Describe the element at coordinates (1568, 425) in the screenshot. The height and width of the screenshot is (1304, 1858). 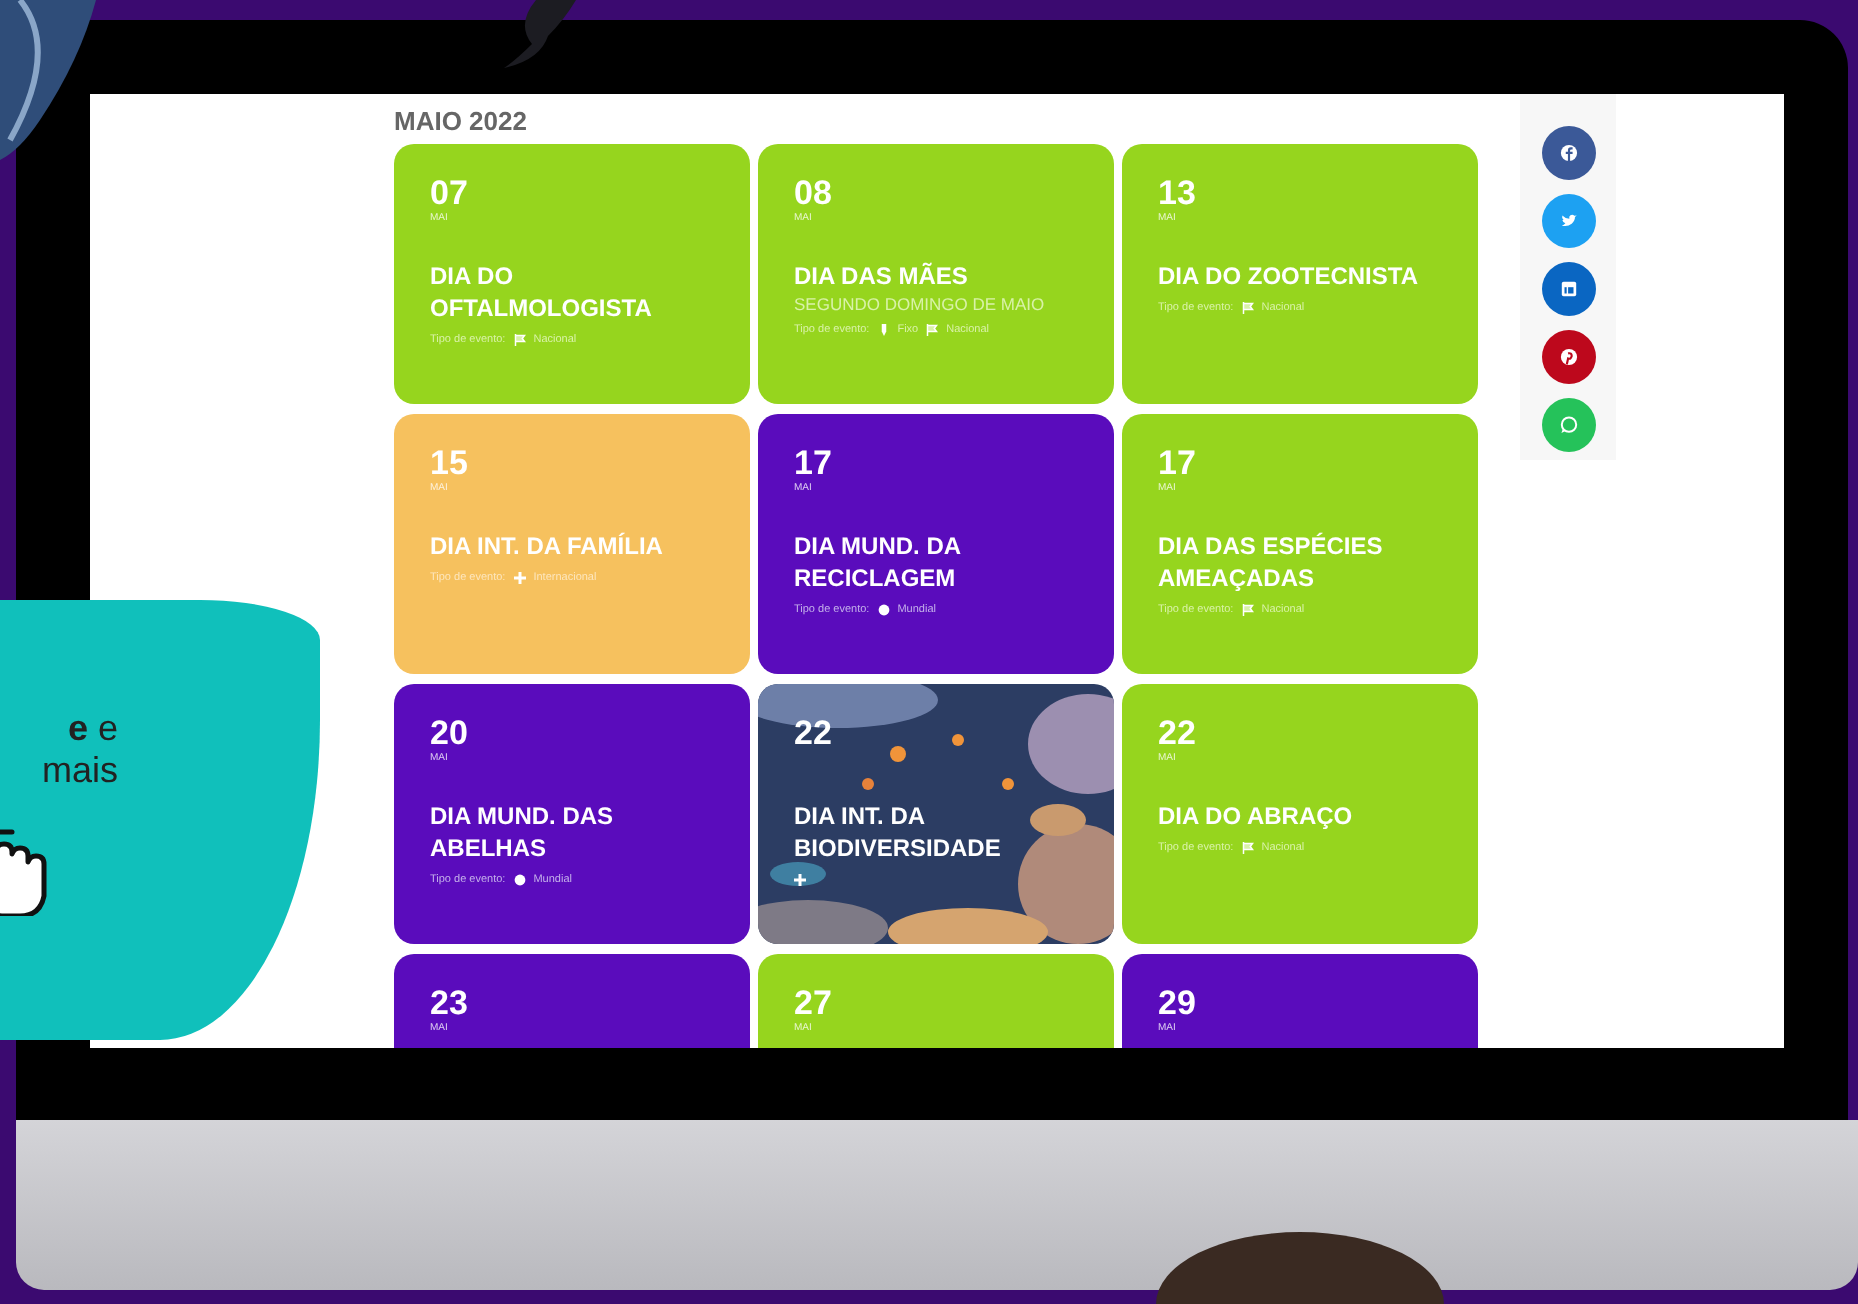
I see `chat-icon` at that location.